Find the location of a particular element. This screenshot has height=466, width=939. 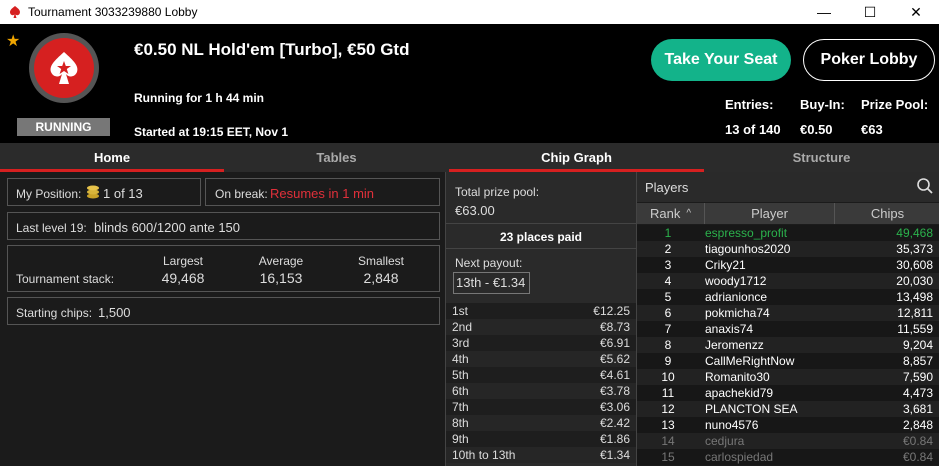

player-row: 3 Criky21 30,608 is located at coordinates (788, 265).